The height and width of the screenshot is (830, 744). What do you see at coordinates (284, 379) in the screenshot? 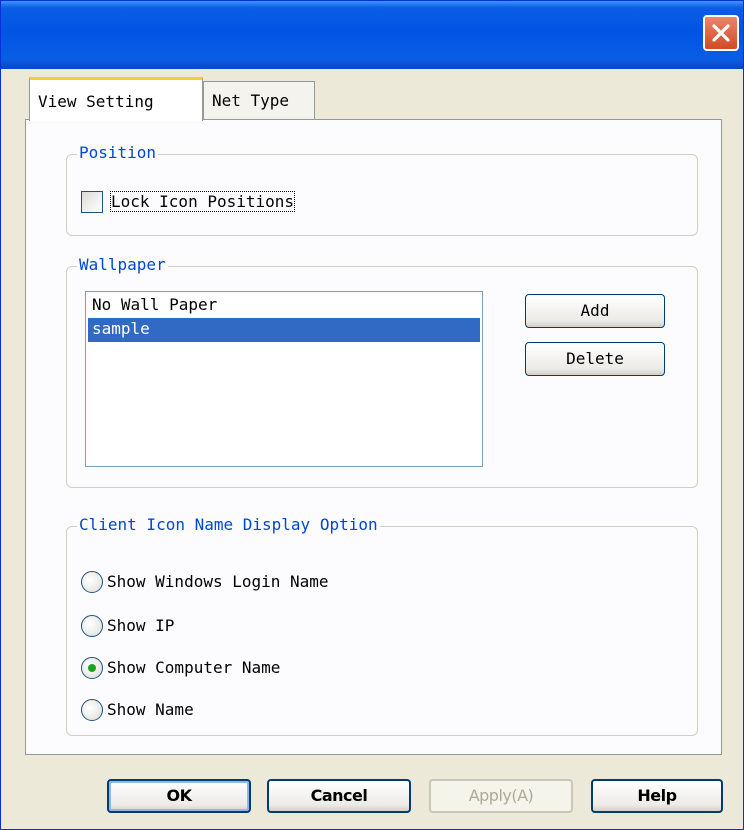
I see `wallpaper-list: No Wall Paper sample` at bounding box center [284, 379].